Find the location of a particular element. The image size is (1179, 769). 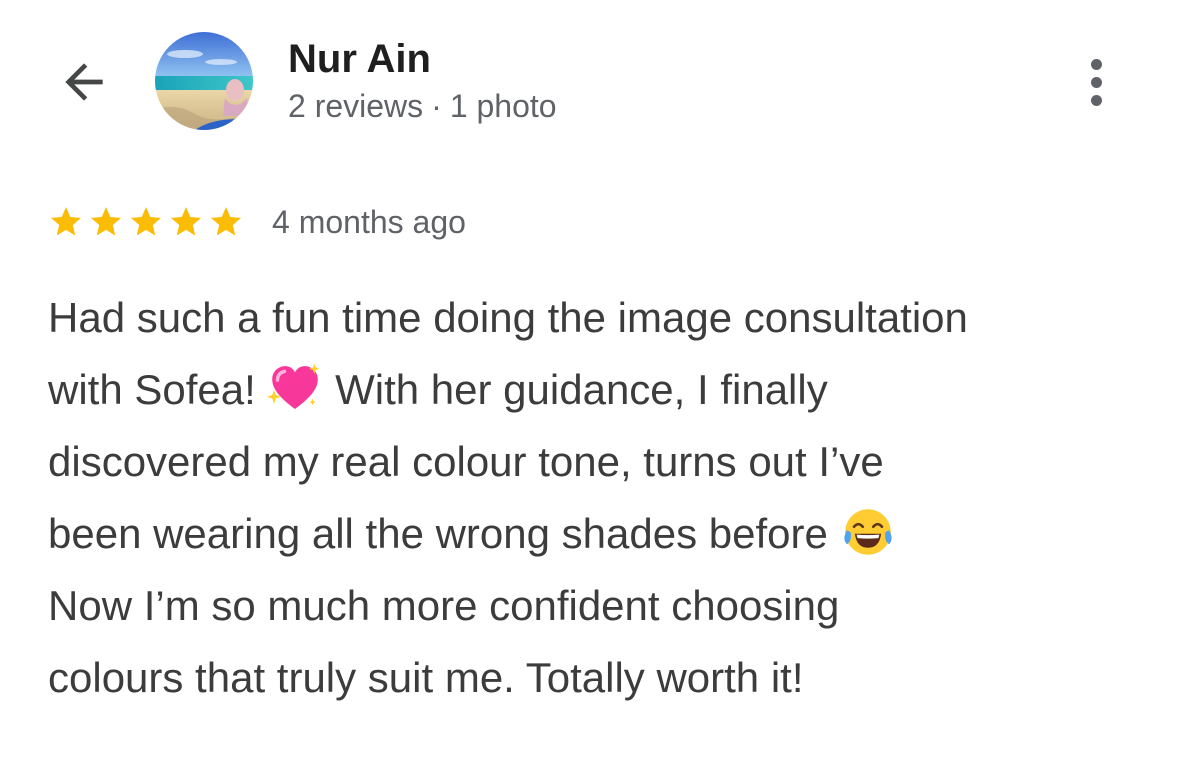

reviewer-stats: 2 reviews · 1 photo is located at coordinates (422, 106).